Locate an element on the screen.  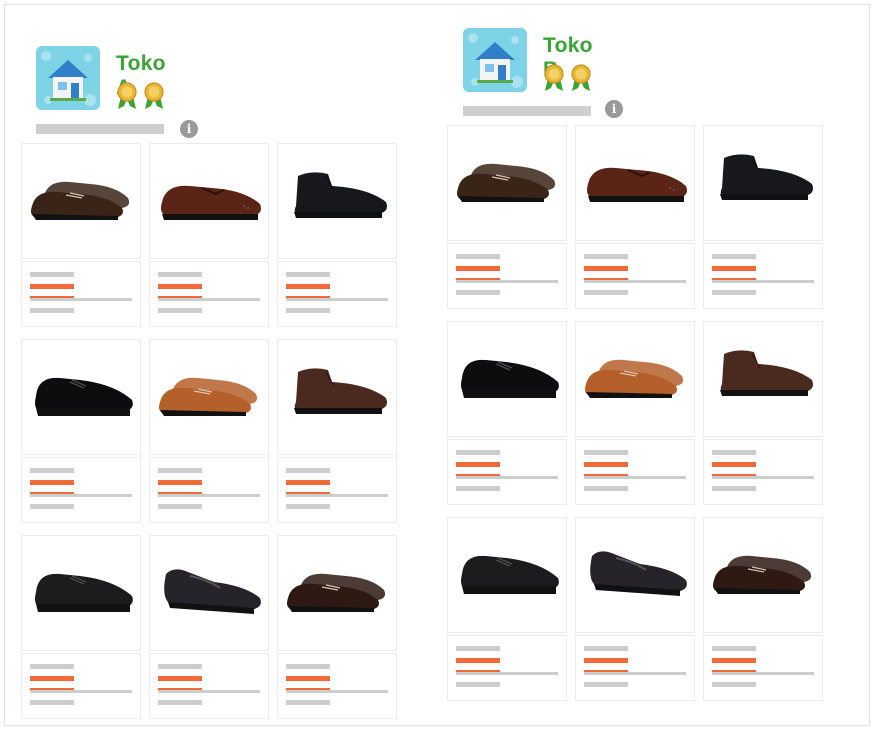
store-medals is located at coordinates (567, 80).